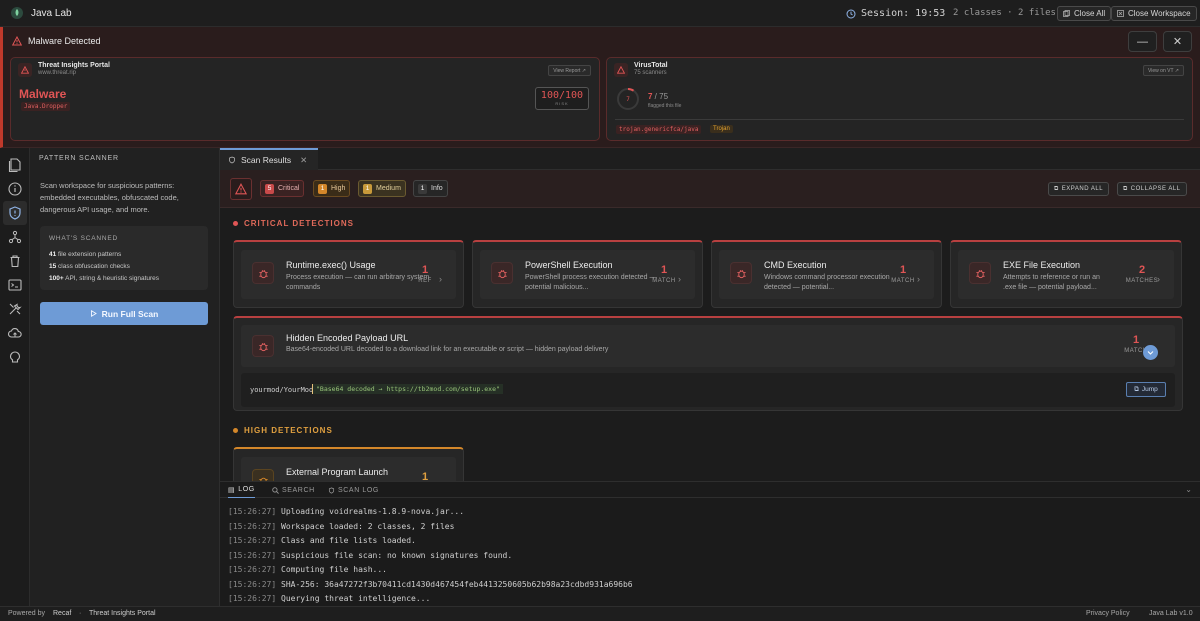 The height and width of the screenshot is (621, 1200). I want to click on files-icon, so click(15, 165).